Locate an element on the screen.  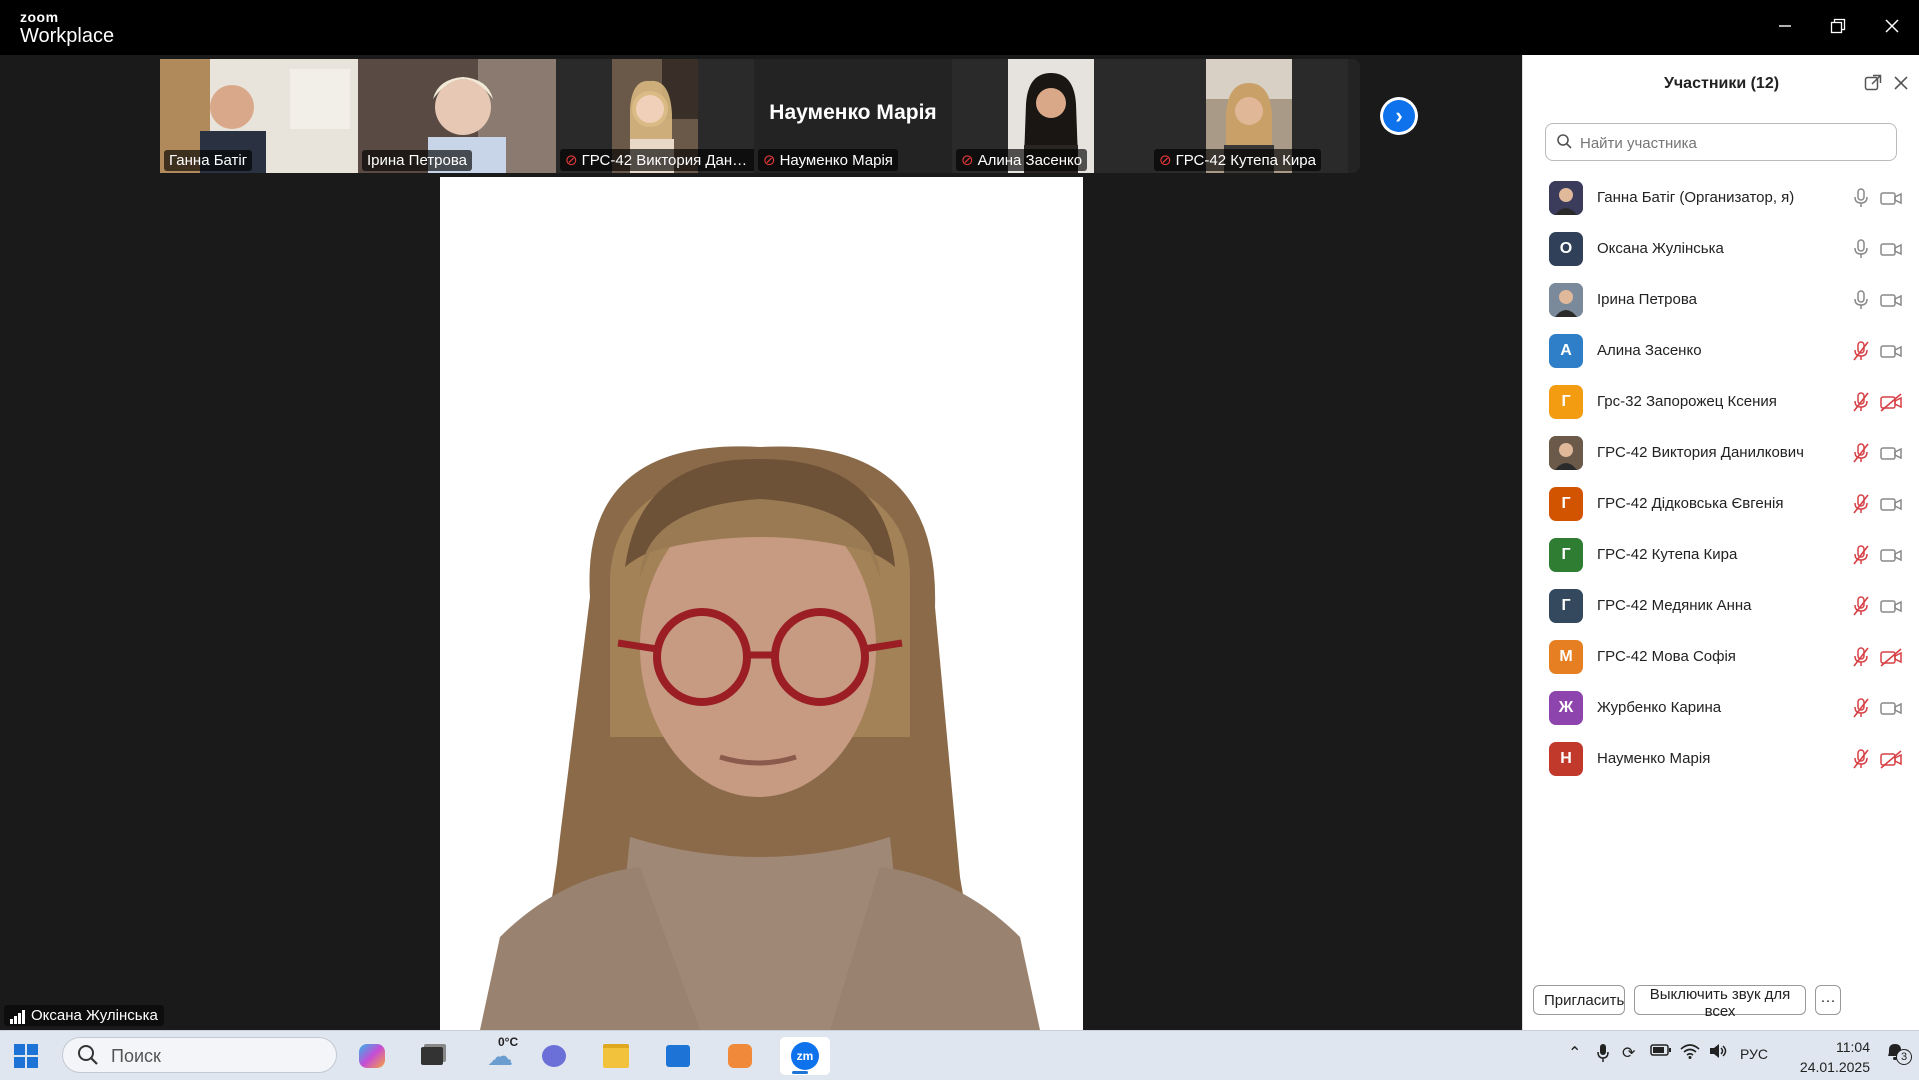
teams-app is located at coordinates (554, 1056).